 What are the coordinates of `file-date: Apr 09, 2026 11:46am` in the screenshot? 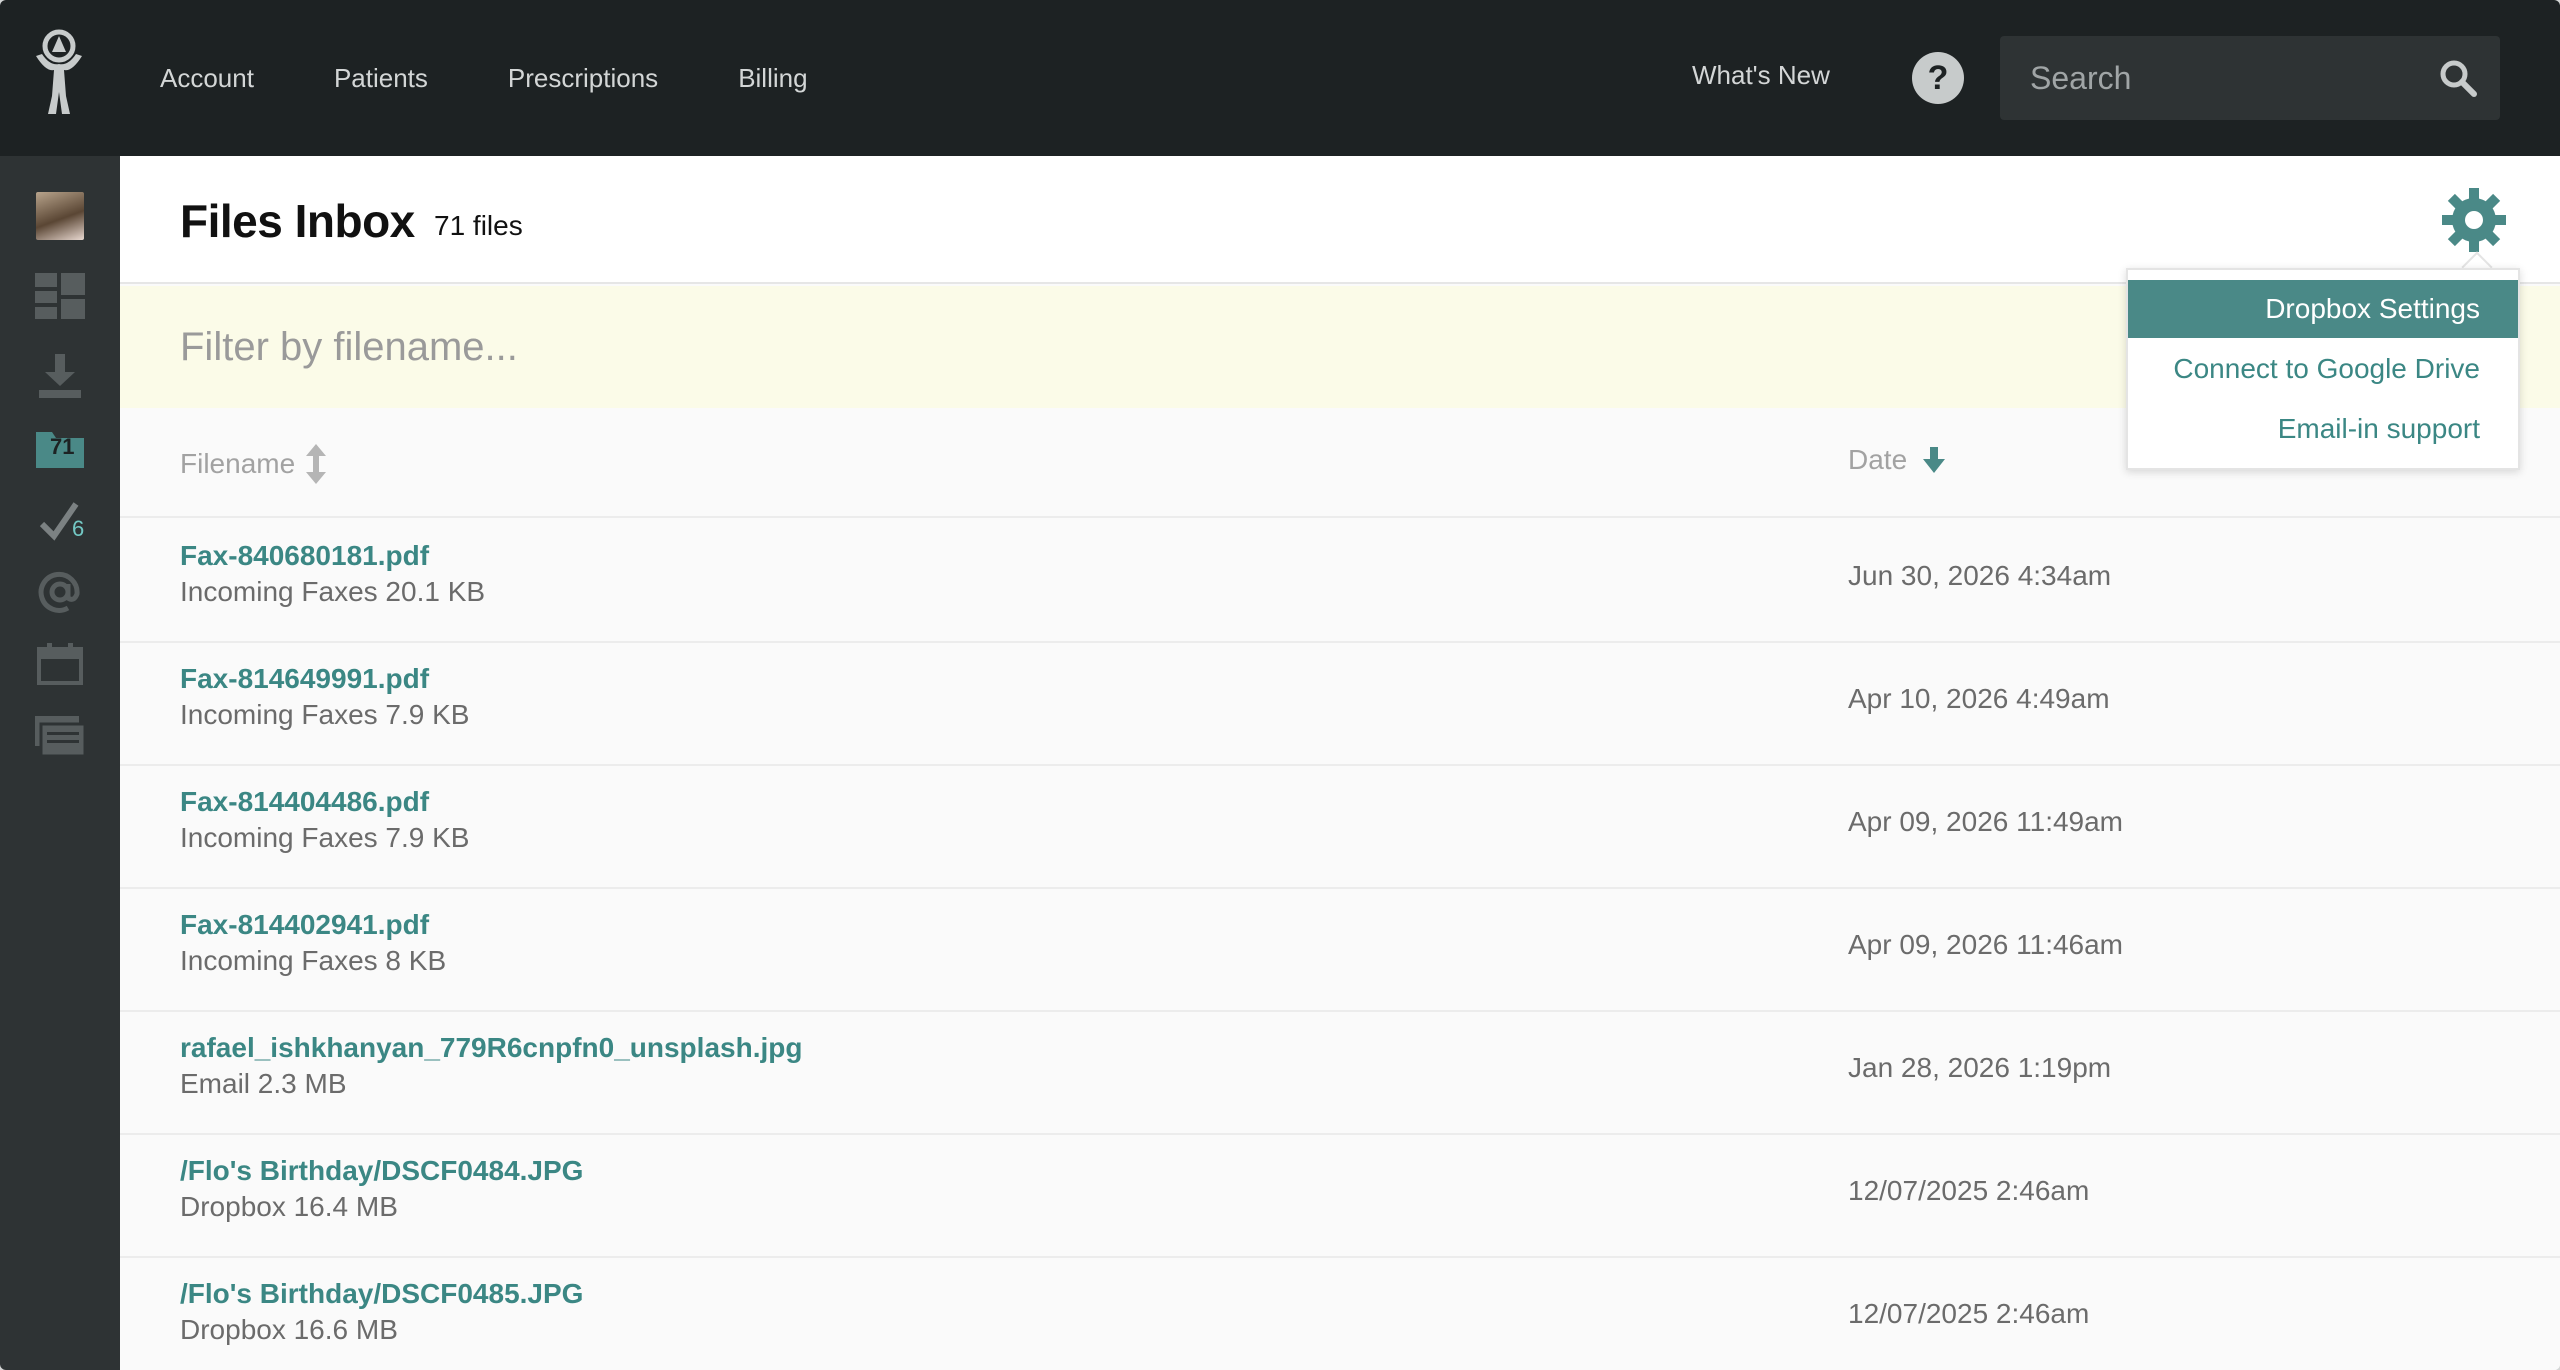 It's located at (1986, 944).